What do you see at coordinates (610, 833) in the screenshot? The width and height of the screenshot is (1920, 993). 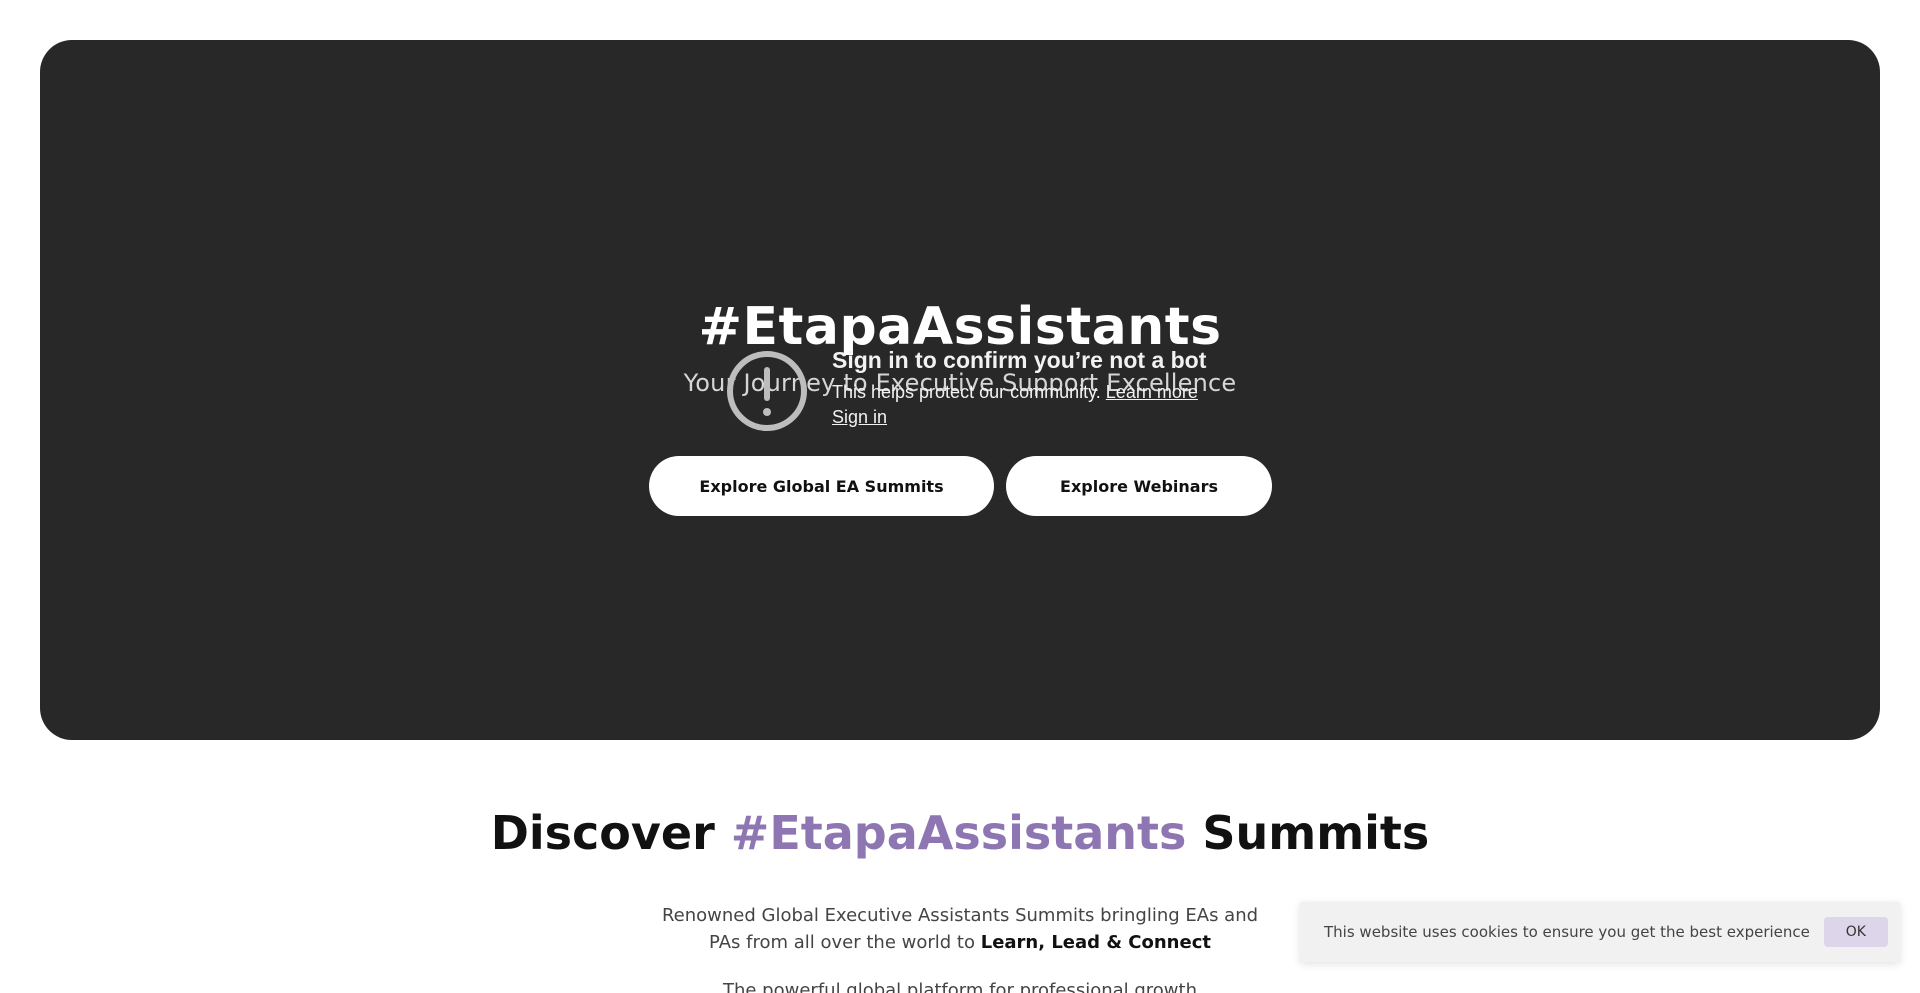 I see `discover-prefix: Discover` at bounding box center [610, 833].